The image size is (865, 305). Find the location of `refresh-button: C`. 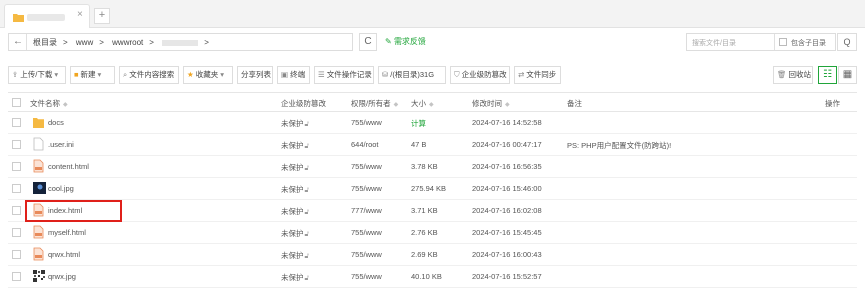

refresh-button: C is located at coordinates (368, 42).